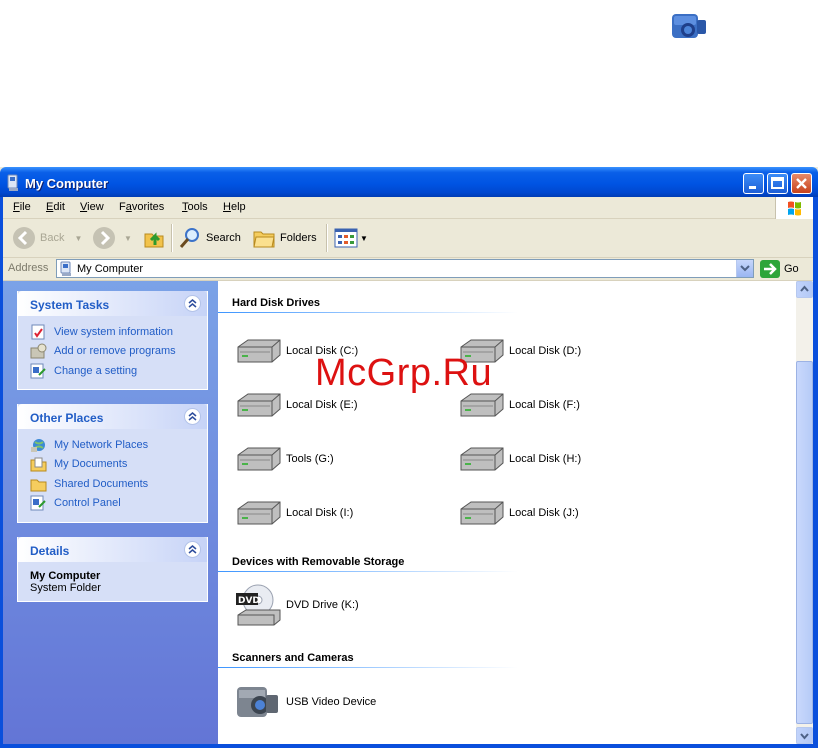 The image size is (818, 748). I want to click on up-button, so click(154, 238).